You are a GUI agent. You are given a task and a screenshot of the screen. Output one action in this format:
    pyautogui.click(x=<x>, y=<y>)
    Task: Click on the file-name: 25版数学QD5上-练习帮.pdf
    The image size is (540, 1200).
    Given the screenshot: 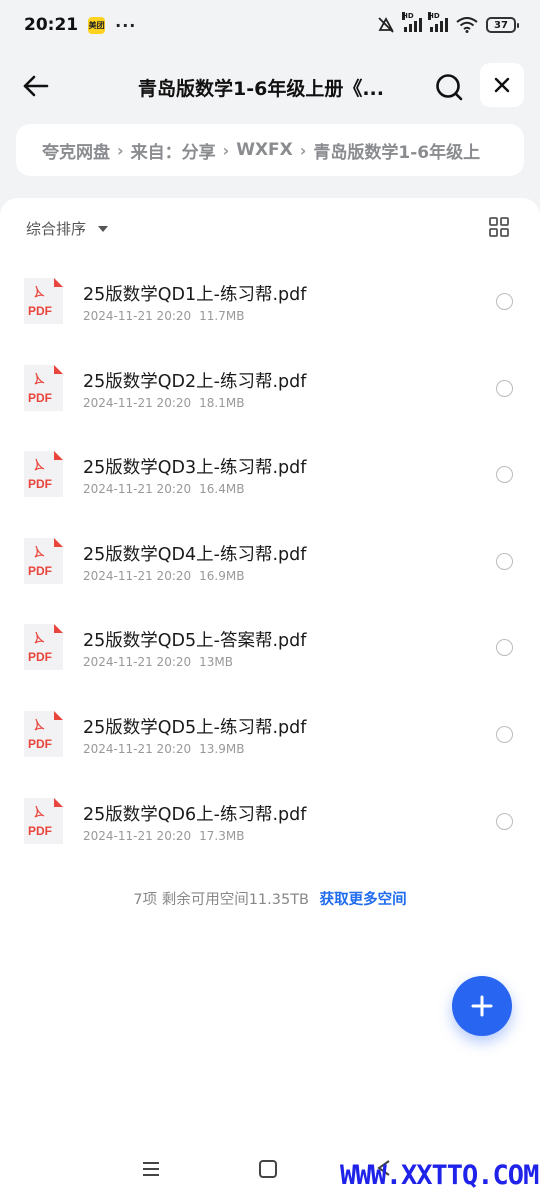 What is the action you would take?
    pyautogui.click(x=195, y=727)
    